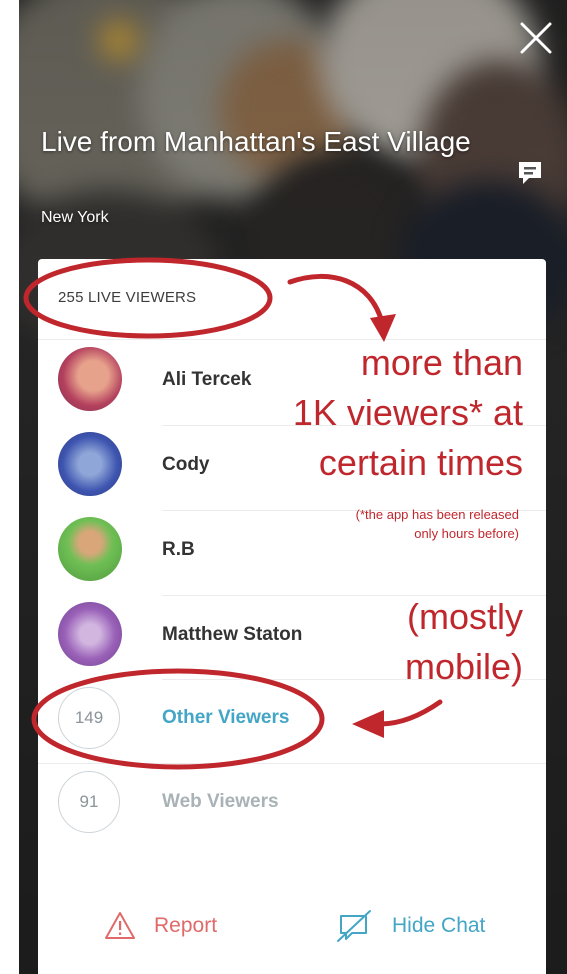 This screenshot has width=567, height=974. What do you see at coordinates (89, 802) in the screenshot?
I see `web-viewers-count: 91` at bounding box center [89, 802].